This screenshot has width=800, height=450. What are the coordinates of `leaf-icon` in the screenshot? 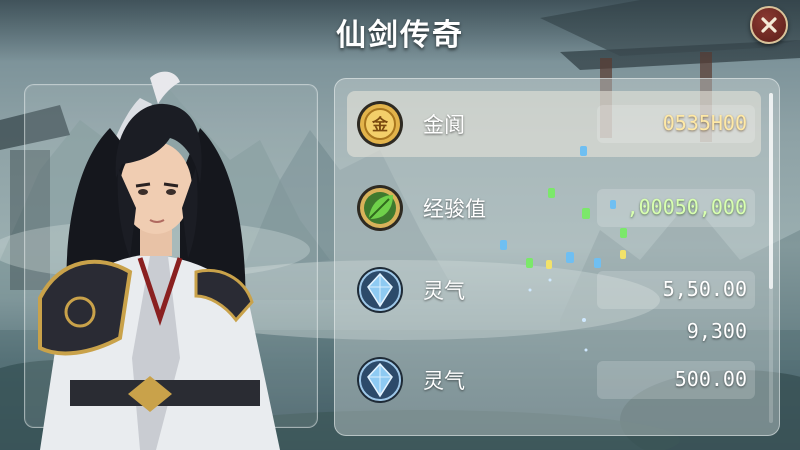 It's located at (380, 208).